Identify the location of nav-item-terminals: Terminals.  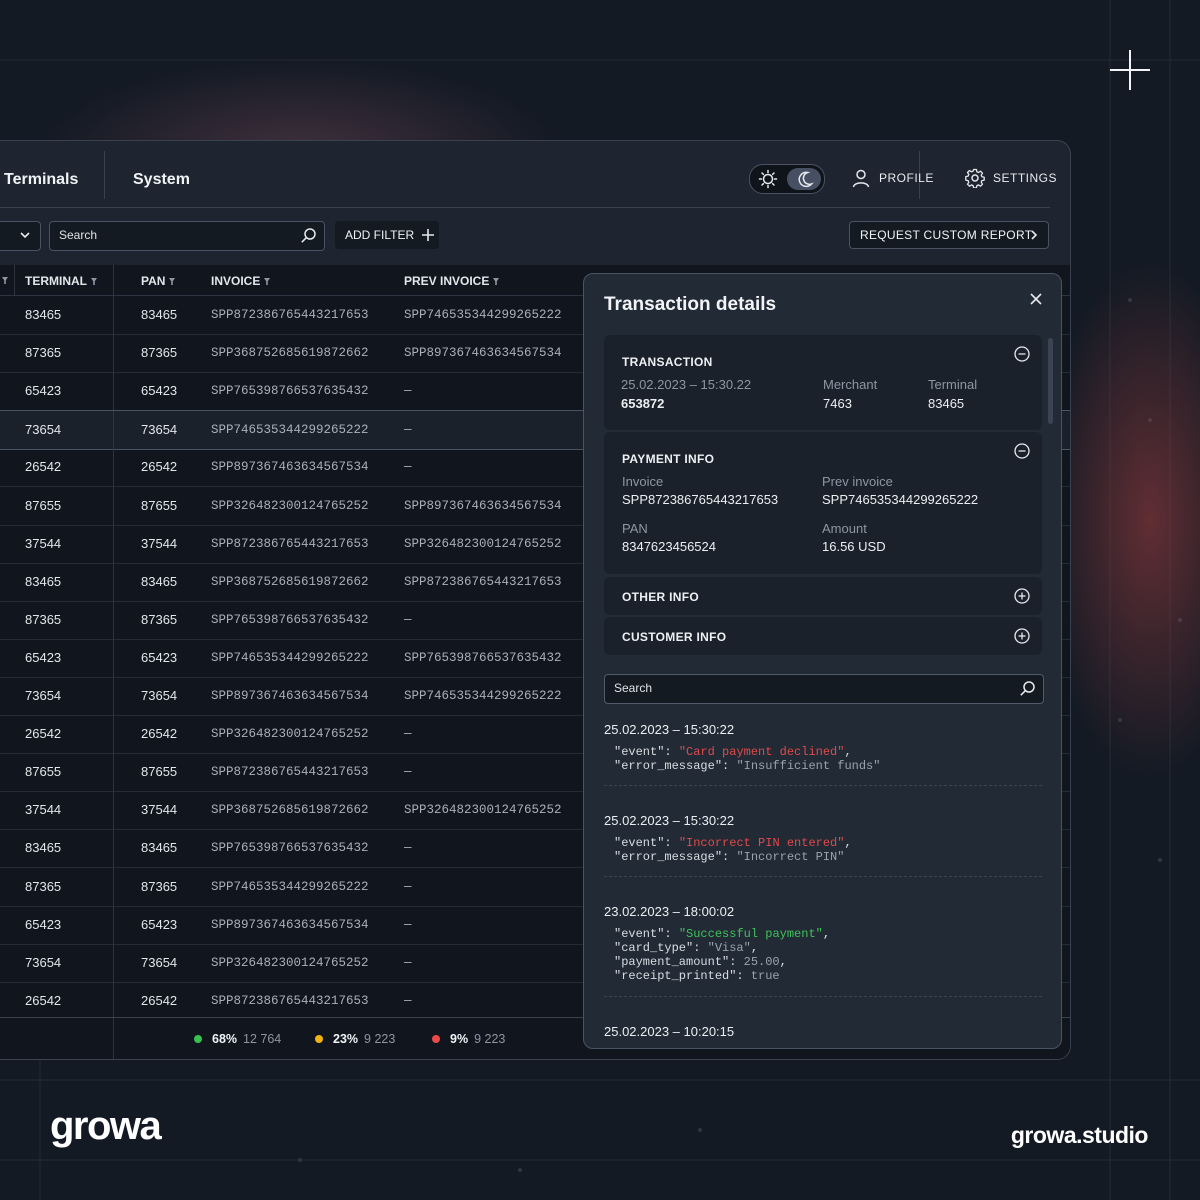
(41, 180).